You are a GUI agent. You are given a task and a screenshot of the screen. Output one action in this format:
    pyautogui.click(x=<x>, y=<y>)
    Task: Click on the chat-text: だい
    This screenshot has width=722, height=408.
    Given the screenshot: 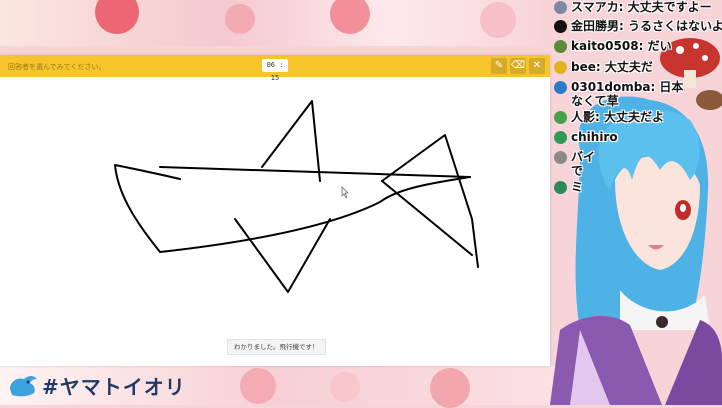 What is the action you would take?
    pyautogui.click(x=659, y=46)
    